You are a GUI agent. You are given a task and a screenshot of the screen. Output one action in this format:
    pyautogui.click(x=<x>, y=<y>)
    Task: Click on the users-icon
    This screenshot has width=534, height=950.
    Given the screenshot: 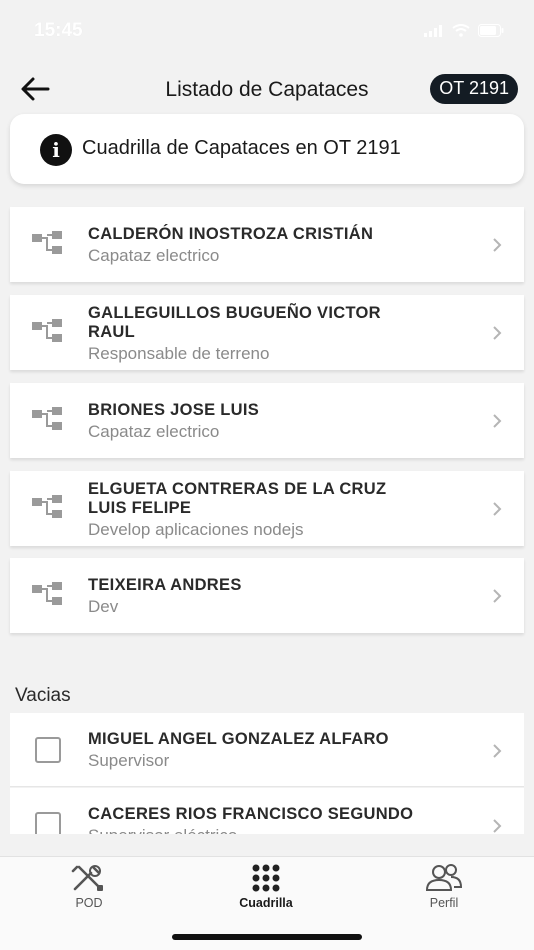 What is the action you would take?
    pyautogui.click(x=444, y=877)
    